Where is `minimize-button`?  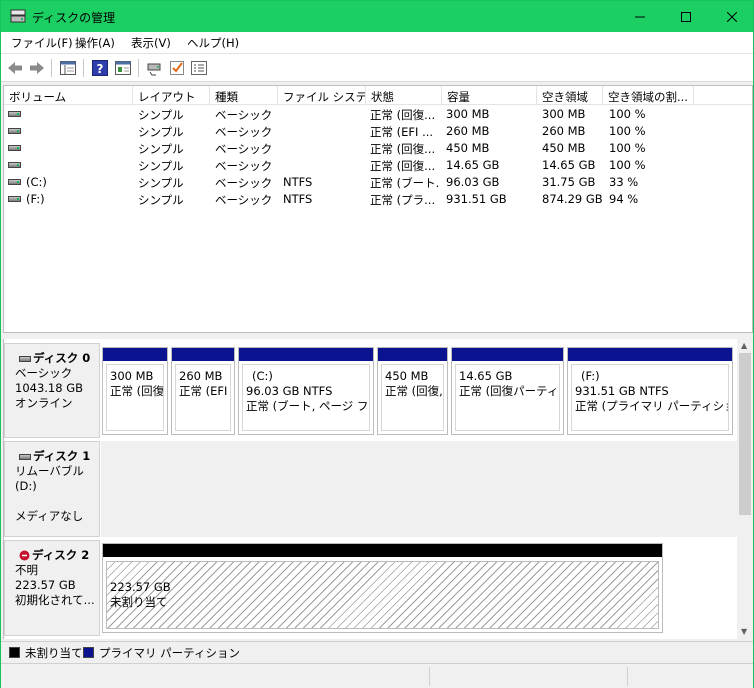 minimize-button is located at coordinates (640, 16).